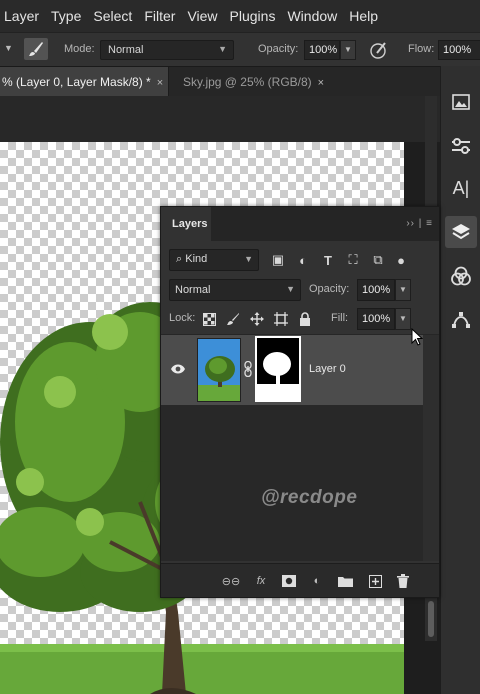  I want to click on blend-mode-value: Normal, so click(193, 290).